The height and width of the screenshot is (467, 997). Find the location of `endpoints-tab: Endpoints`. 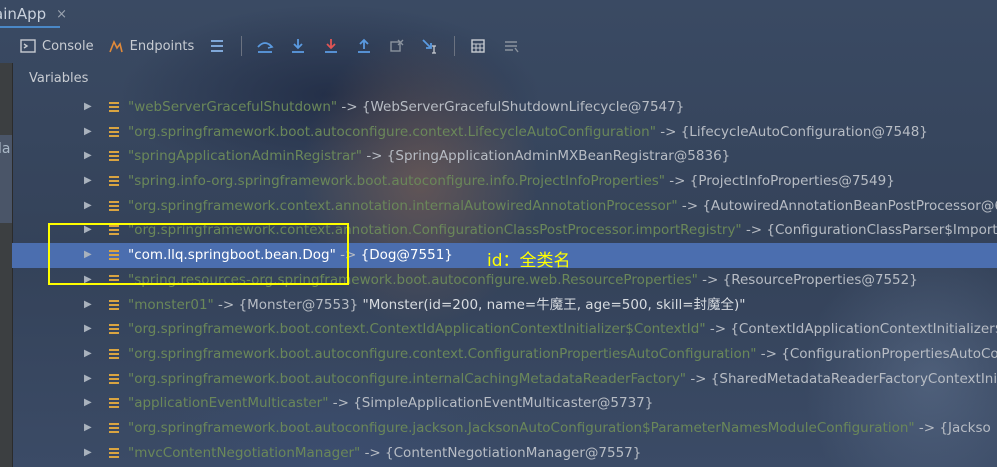

endpoints-tab: Endpoints is located at coordinates (151, 46).